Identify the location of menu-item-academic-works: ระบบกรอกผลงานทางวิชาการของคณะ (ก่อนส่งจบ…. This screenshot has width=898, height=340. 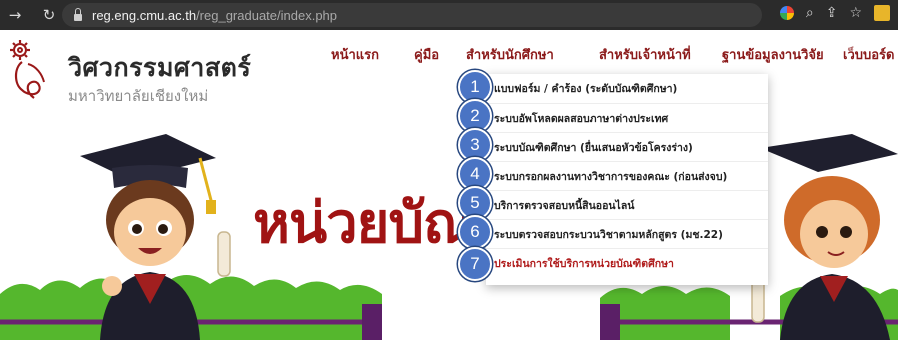
(627, 175).